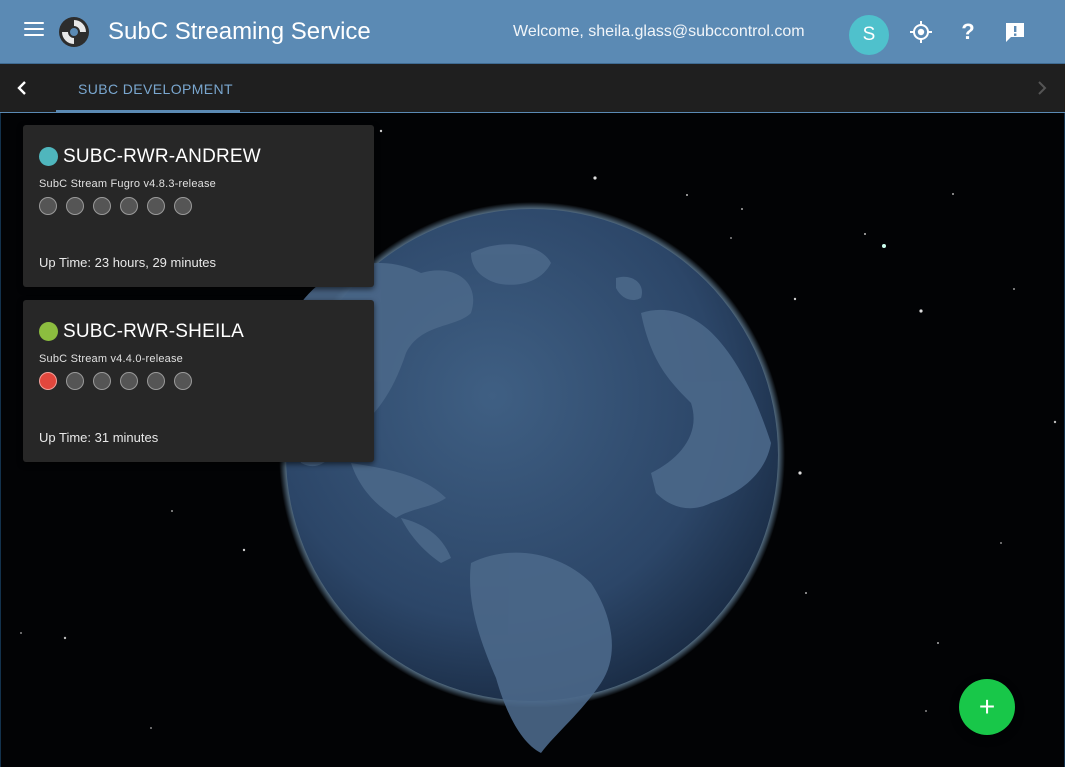 The height and width of the screenshot is (767, 1065). Describe the element at coordinates (99, 437) in the screenshot. I see `device-uptime: Up Time: 31 minutes` at that location.